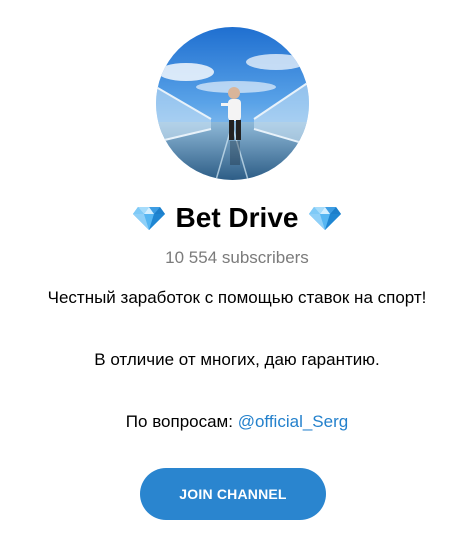  I want to click on contact-line: По вопросам: @official_Serg, so click(237, 422).